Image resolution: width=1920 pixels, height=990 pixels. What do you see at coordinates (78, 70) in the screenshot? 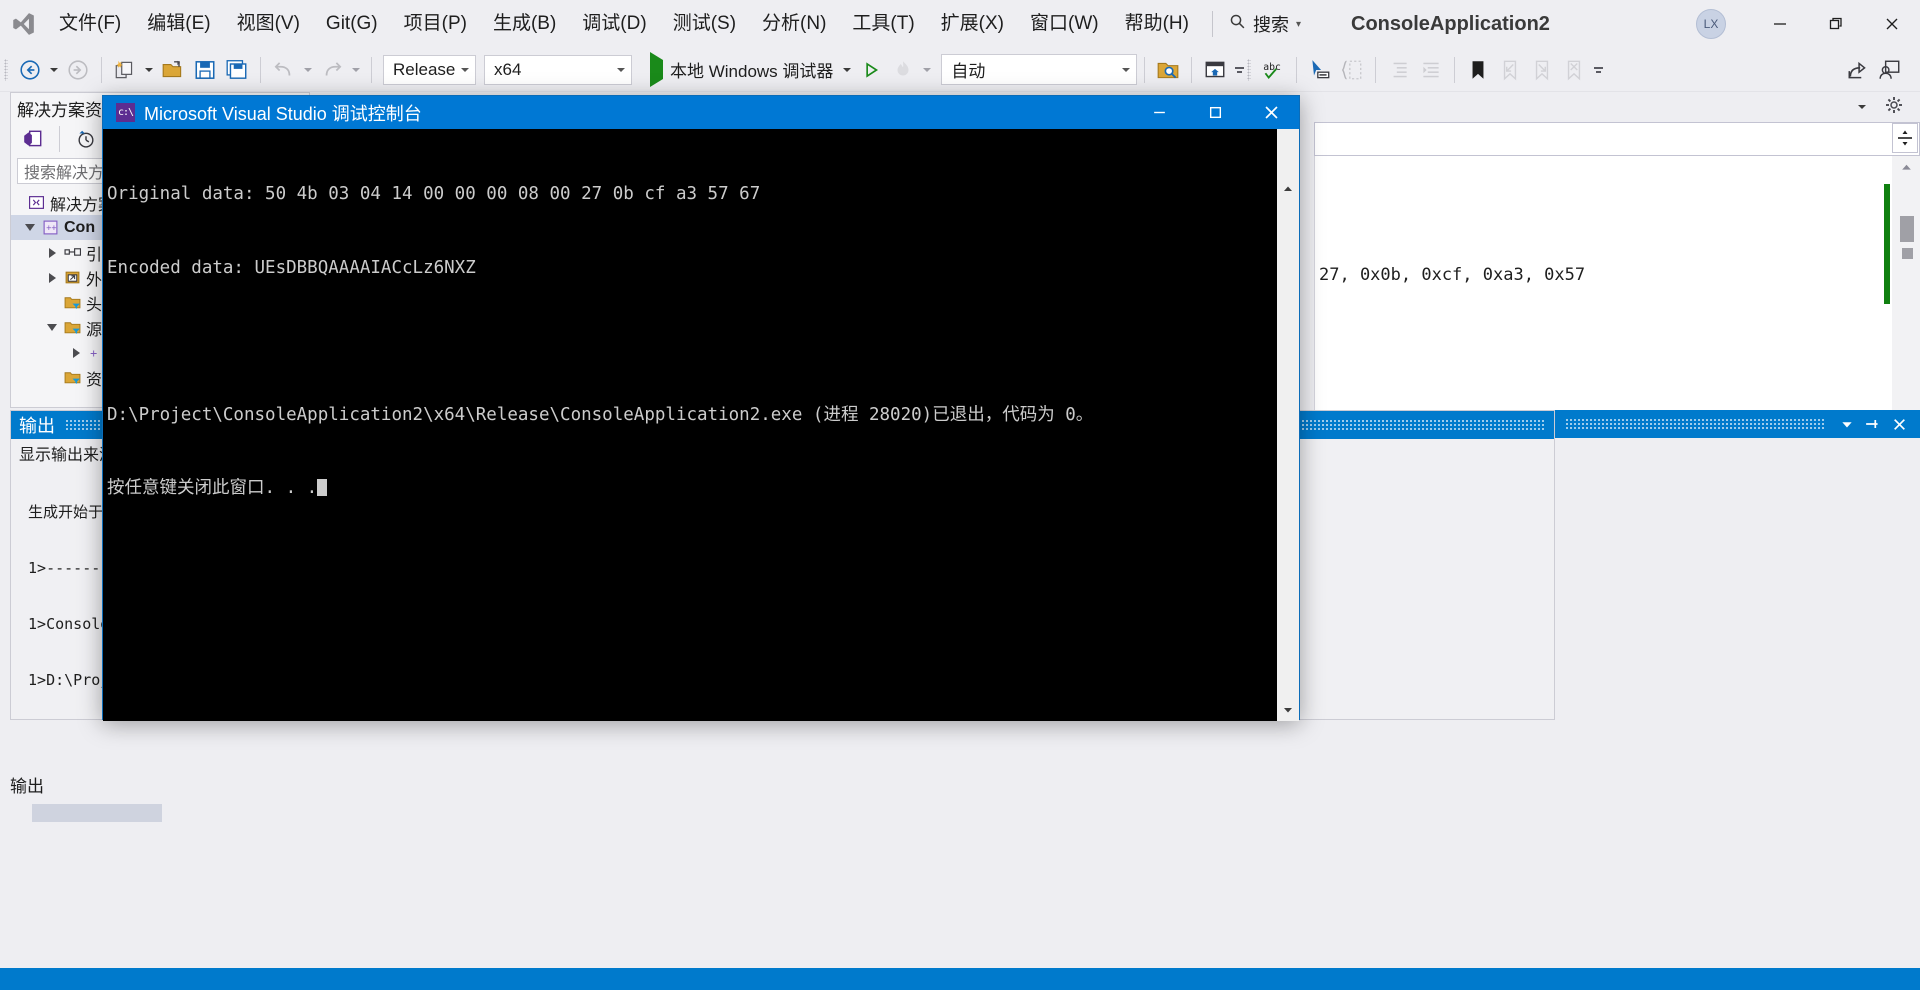
I see `navigate-forward-icon` at bounding box center [78, 70].